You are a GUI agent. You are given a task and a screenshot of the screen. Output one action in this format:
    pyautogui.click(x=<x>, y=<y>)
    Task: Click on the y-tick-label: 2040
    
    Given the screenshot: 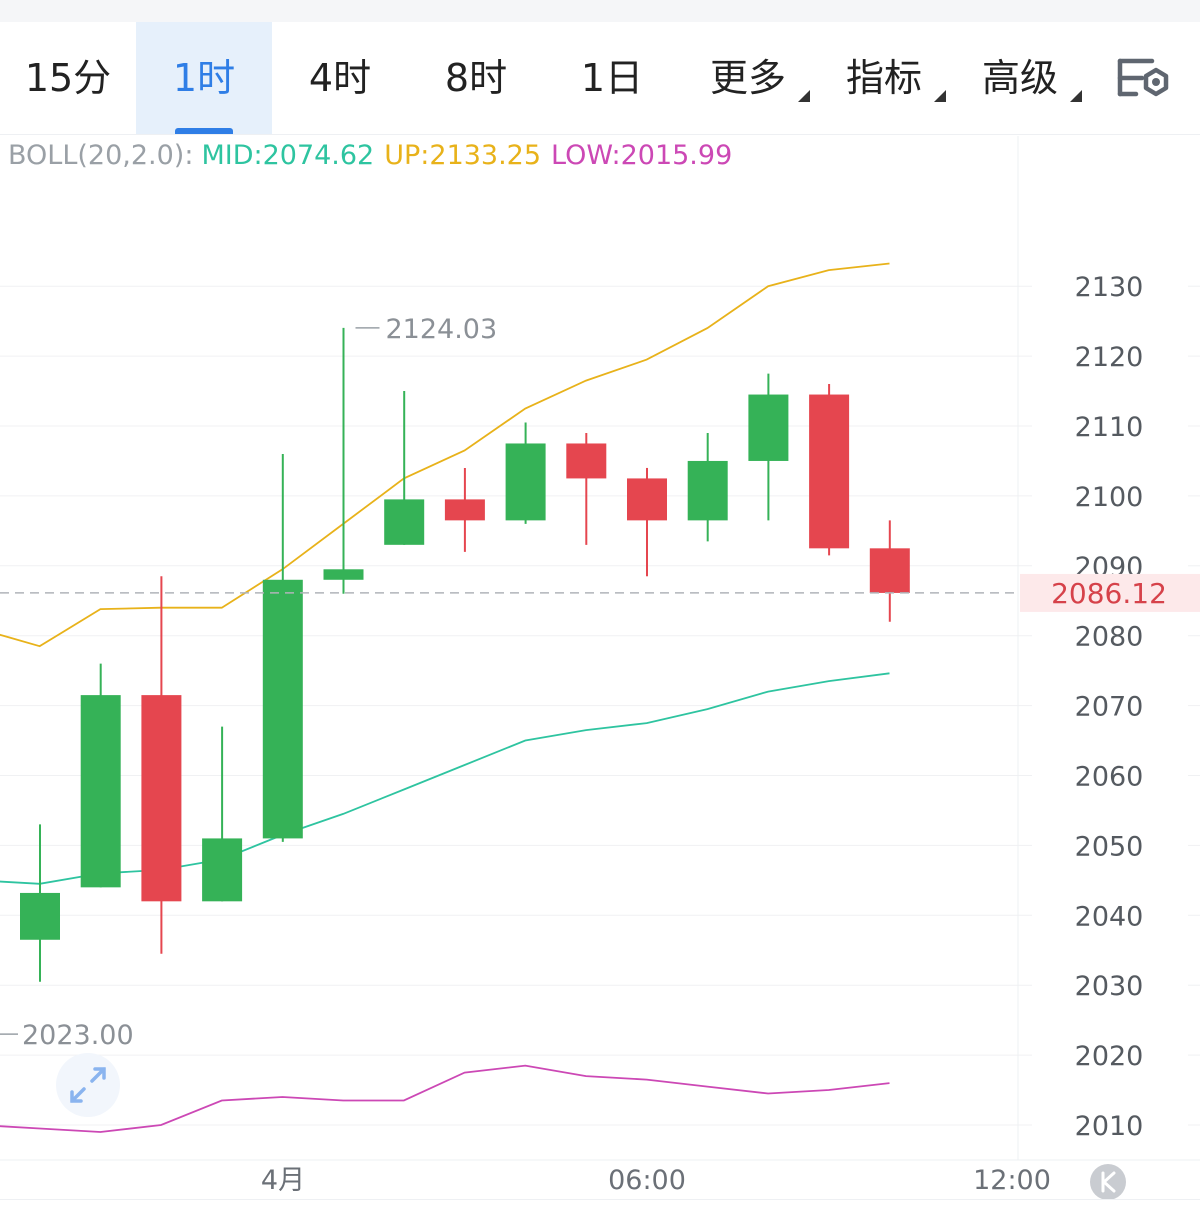 What is the action you would take?
    pyautogui.click(x=1109, y=916)
    